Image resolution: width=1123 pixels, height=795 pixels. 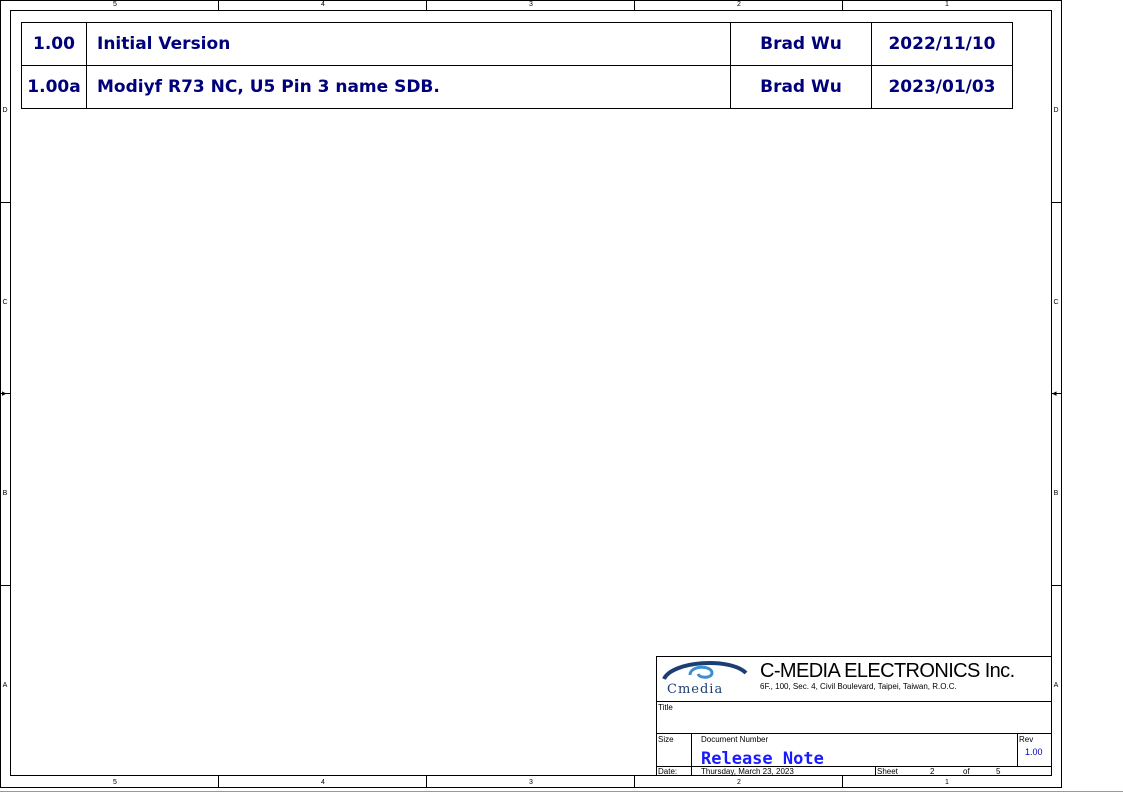 What do you see at coordinates (887, 771) in the screenshot?
I see `sheet-label: Sheet` at bounding box center [887, 771].